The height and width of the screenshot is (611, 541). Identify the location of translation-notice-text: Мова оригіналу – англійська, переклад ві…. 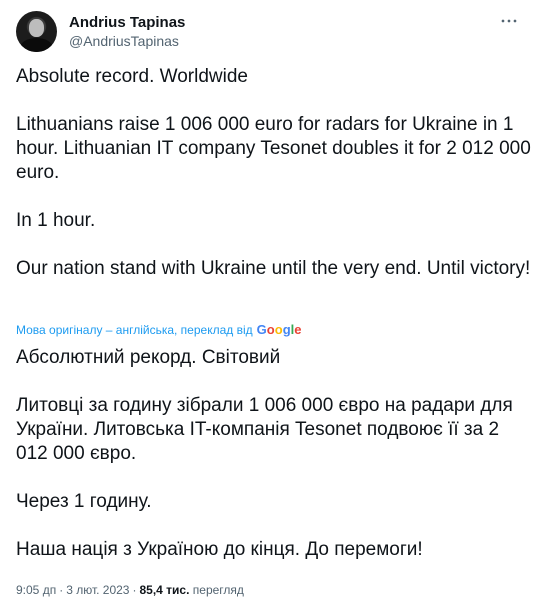
(134, 330).